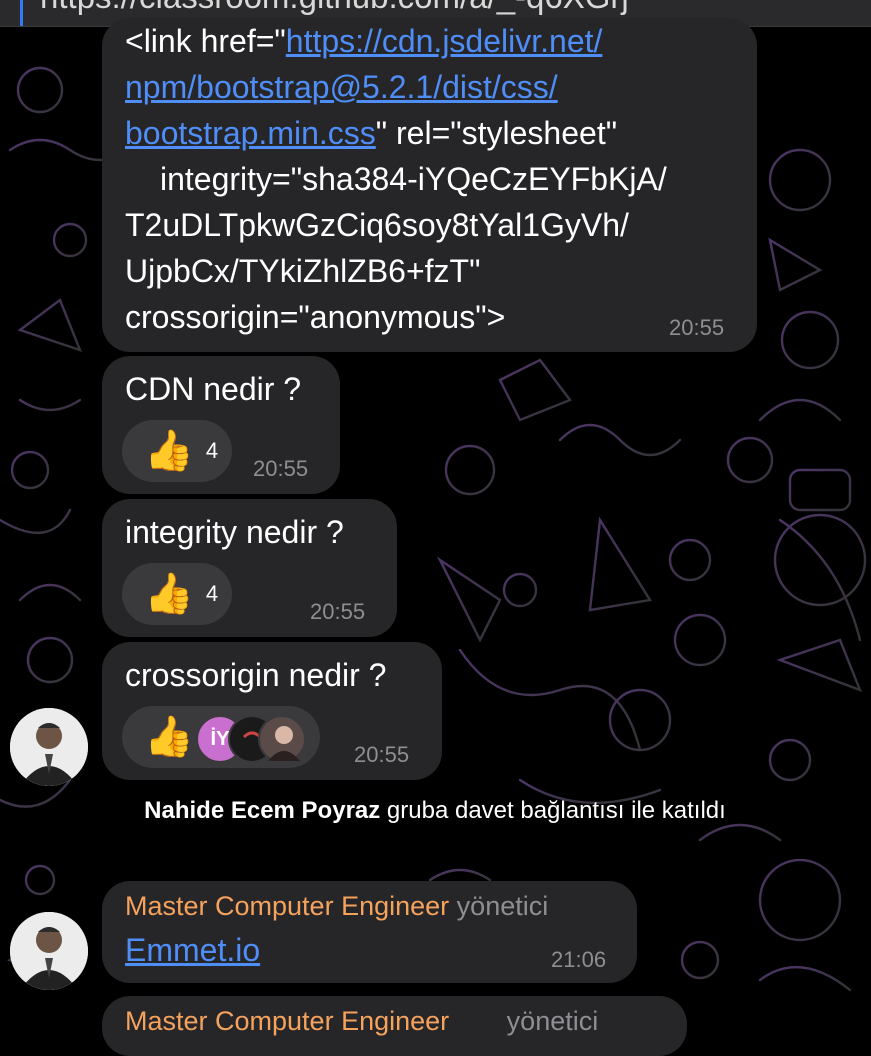 This screenshot has width=871, height=1056. I want to click on message-text: crossorigin nedir ?, so click(256, 675).